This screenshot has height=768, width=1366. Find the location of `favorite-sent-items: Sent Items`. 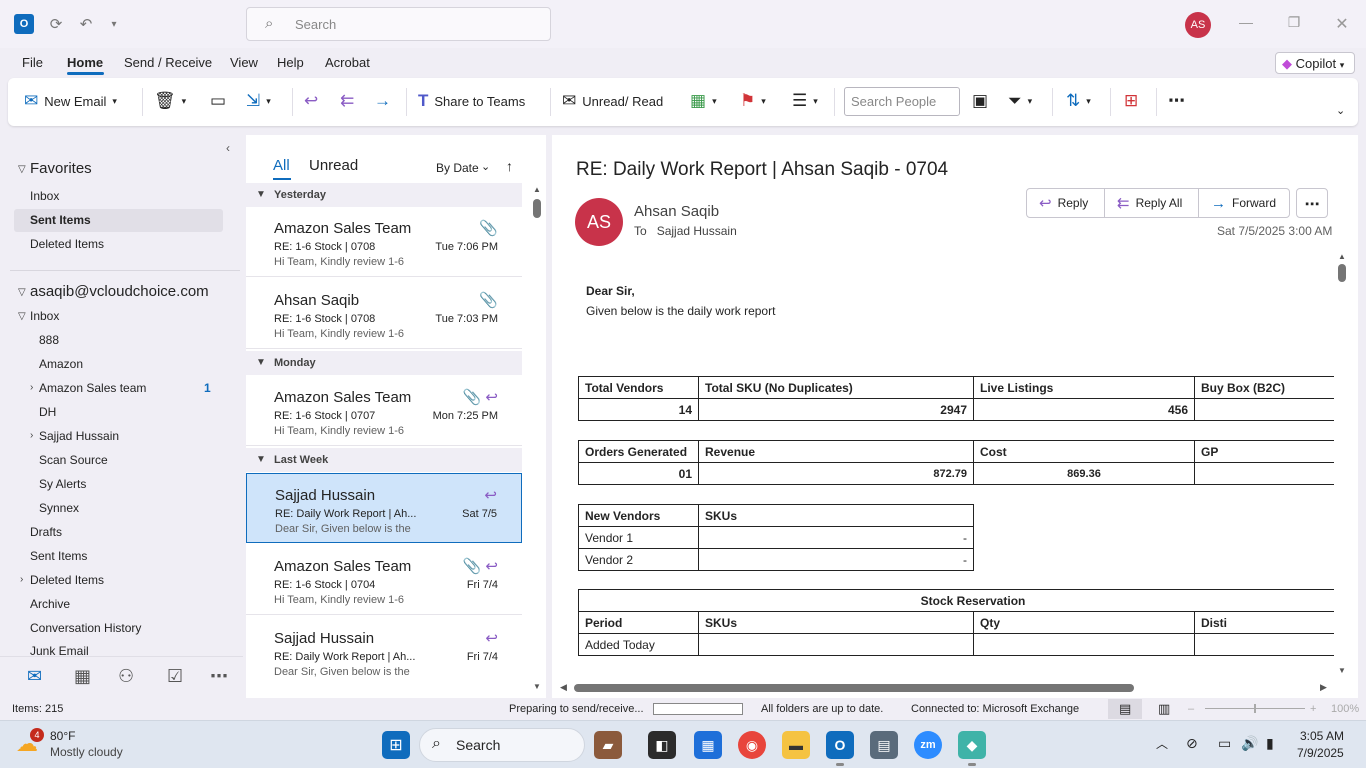

favorite-sent-items: Sent Items is located at coordinates (60, 220).